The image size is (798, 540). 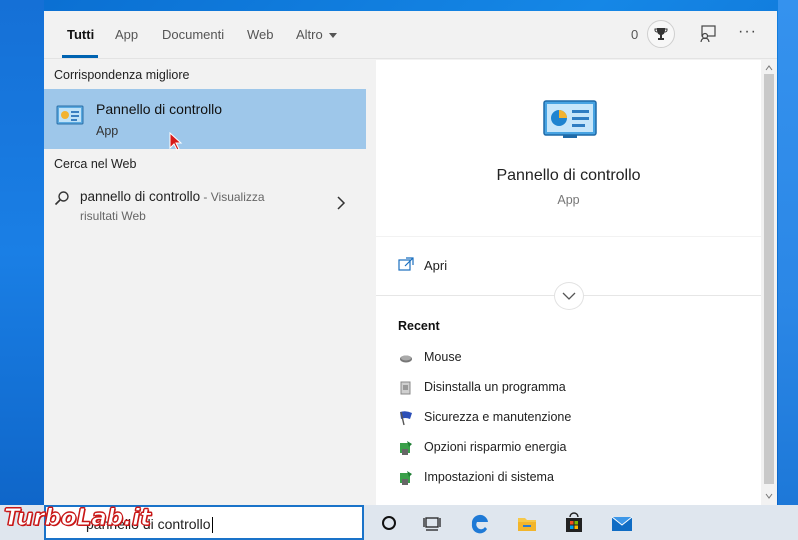 What do you see at coordinates (788, 252) in the screenshot?
I see `desktop-background-right` at bounding box center [788, 252].